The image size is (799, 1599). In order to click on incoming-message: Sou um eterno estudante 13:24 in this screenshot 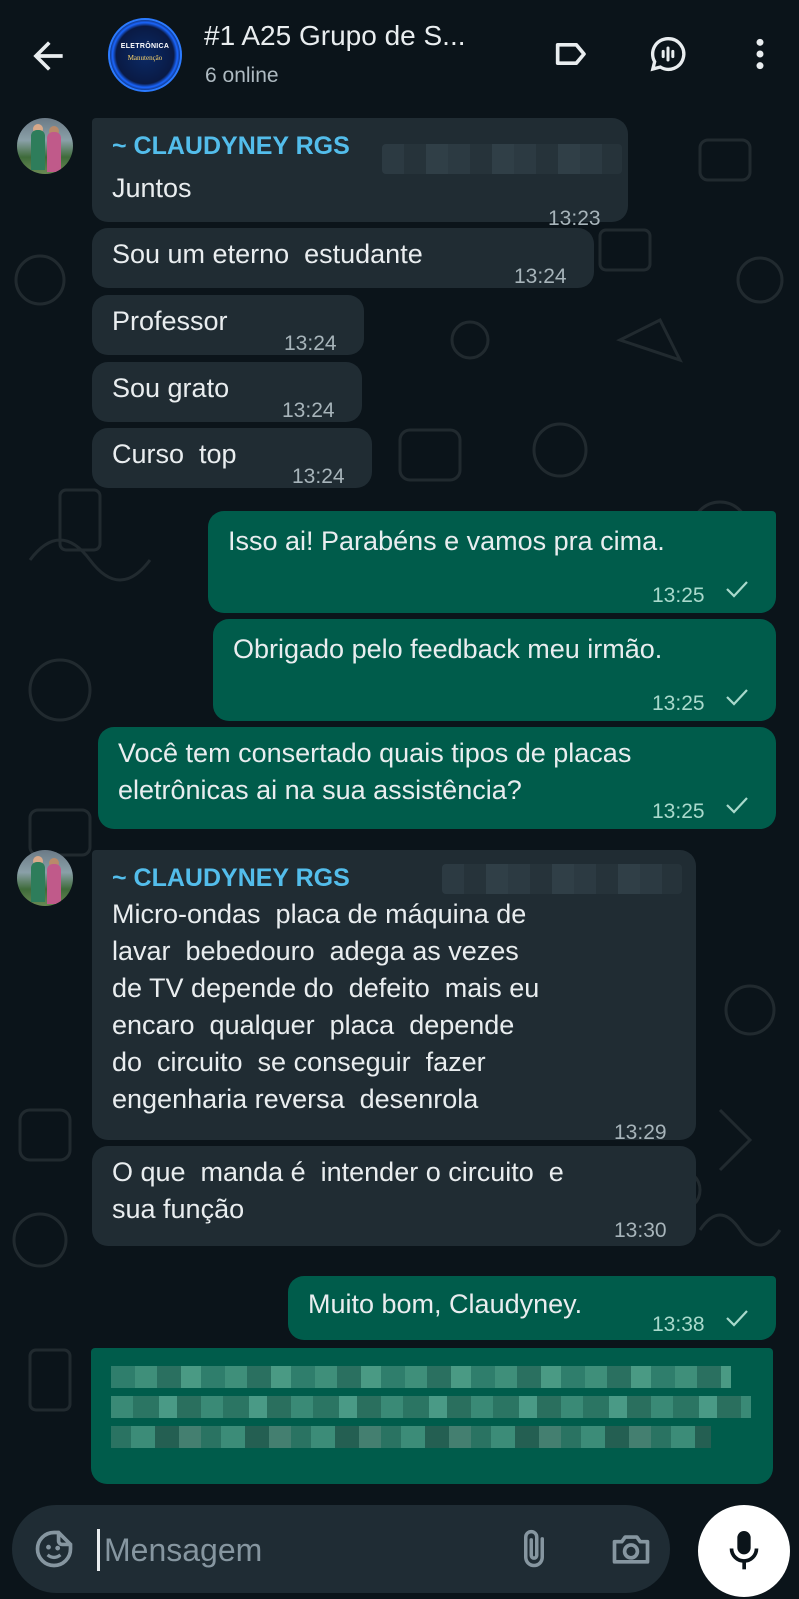, I will do `click(343, 258)`.